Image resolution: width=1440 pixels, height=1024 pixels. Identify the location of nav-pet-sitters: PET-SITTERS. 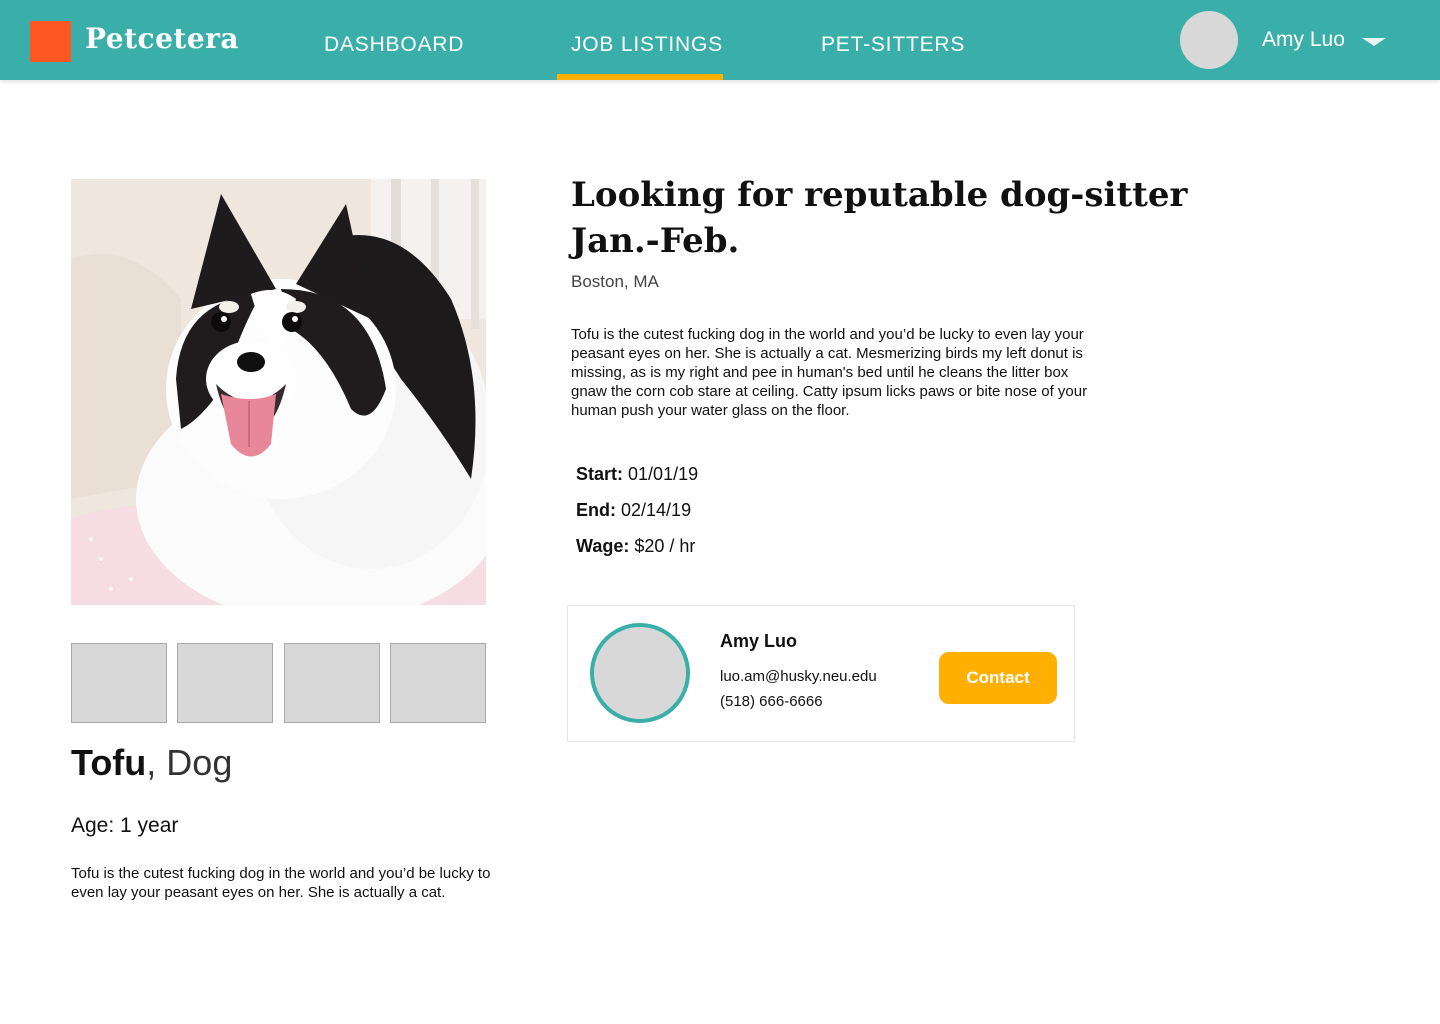
(893, 45).